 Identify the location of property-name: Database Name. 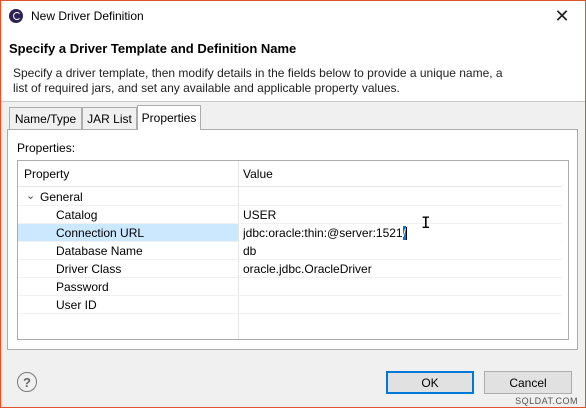
(99, 251).